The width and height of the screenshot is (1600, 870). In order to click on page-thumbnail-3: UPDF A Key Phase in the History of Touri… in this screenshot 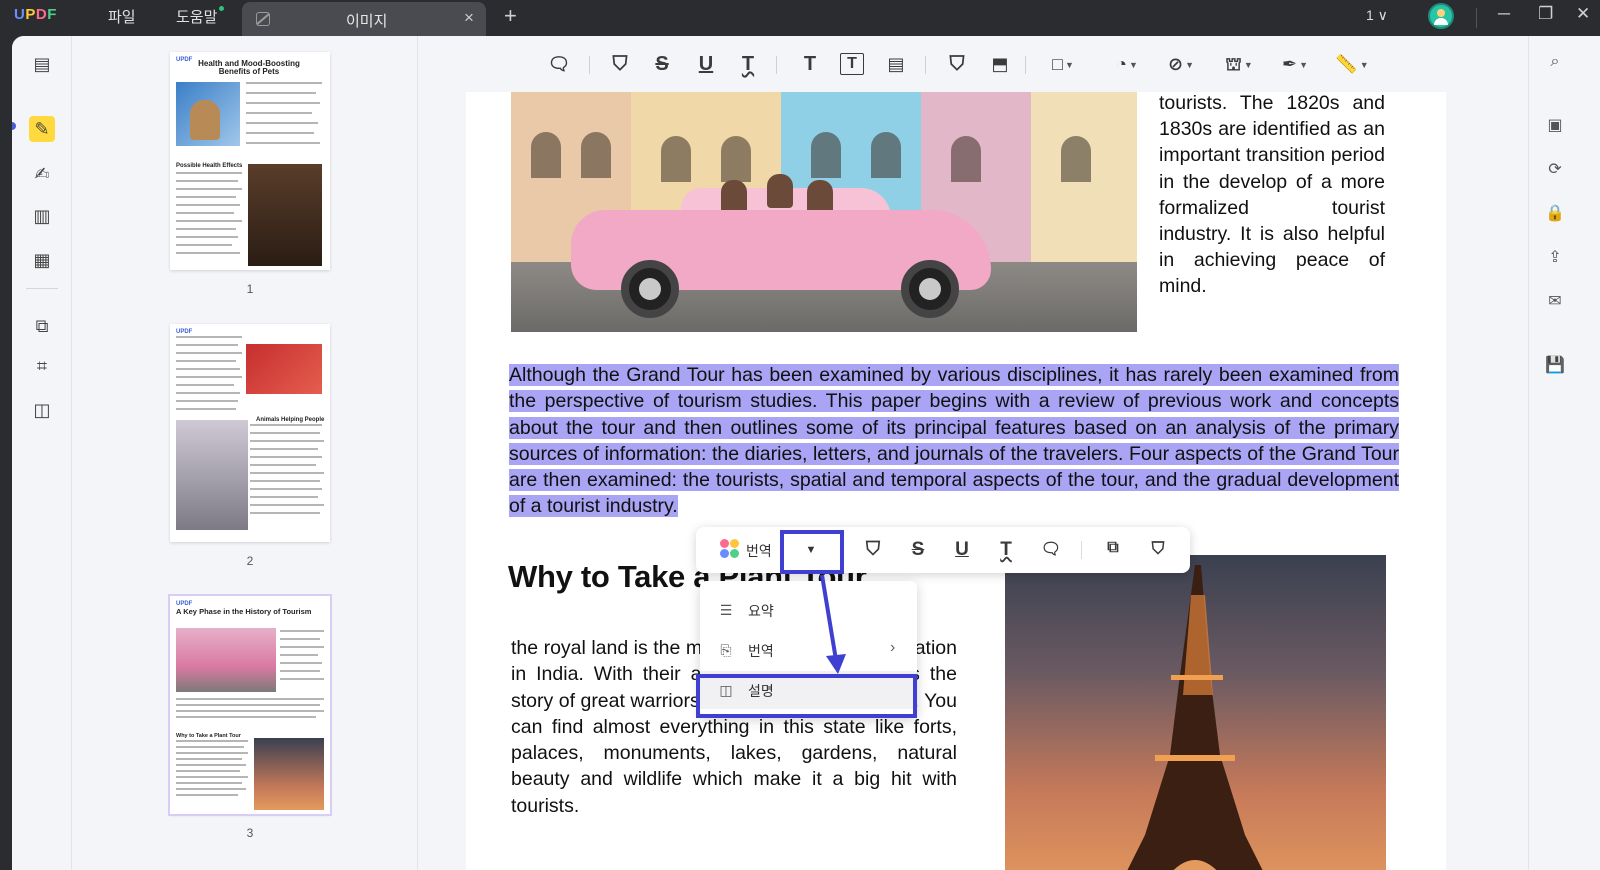, I will do `click(250, 705)`.